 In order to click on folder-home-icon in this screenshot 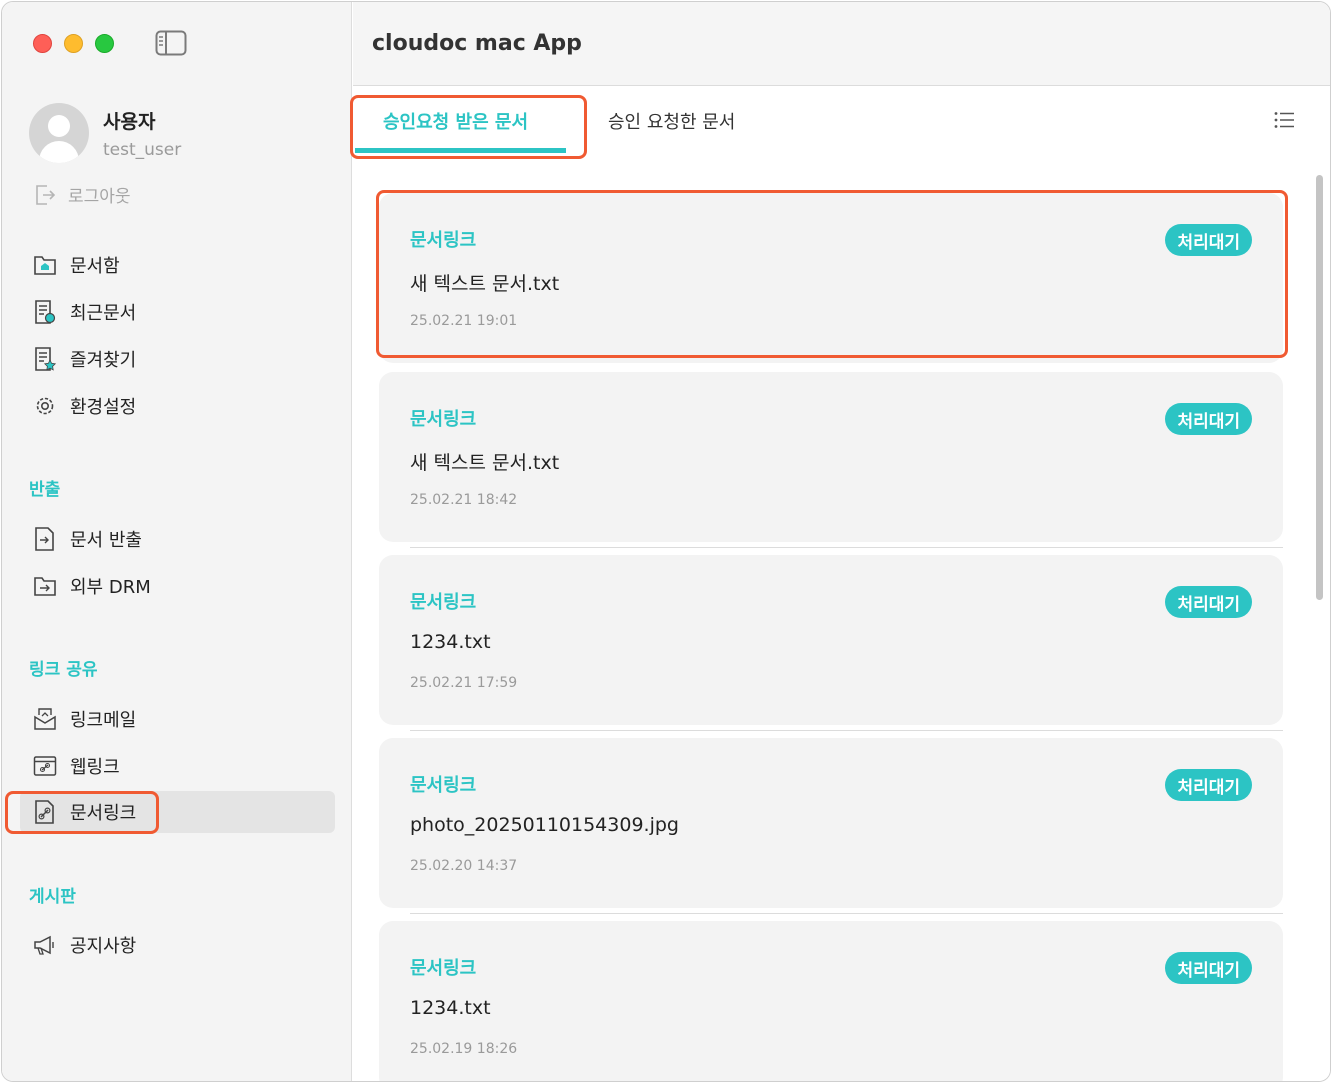, I will do `click(45, 265)`.